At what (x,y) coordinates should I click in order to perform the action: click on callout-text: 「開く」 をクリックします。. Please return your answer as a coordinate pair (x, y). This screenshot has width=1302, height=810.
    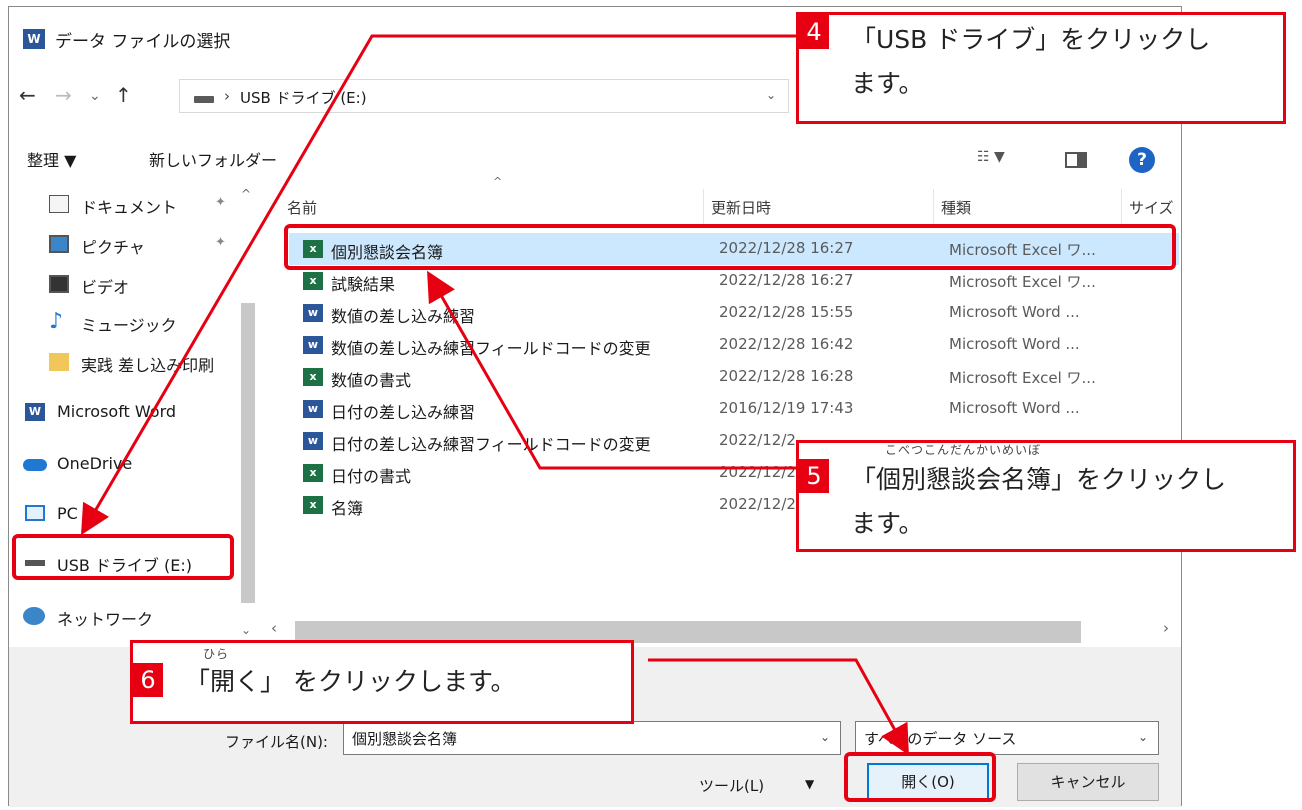
    Looking at the image, I should click on (350, 681).